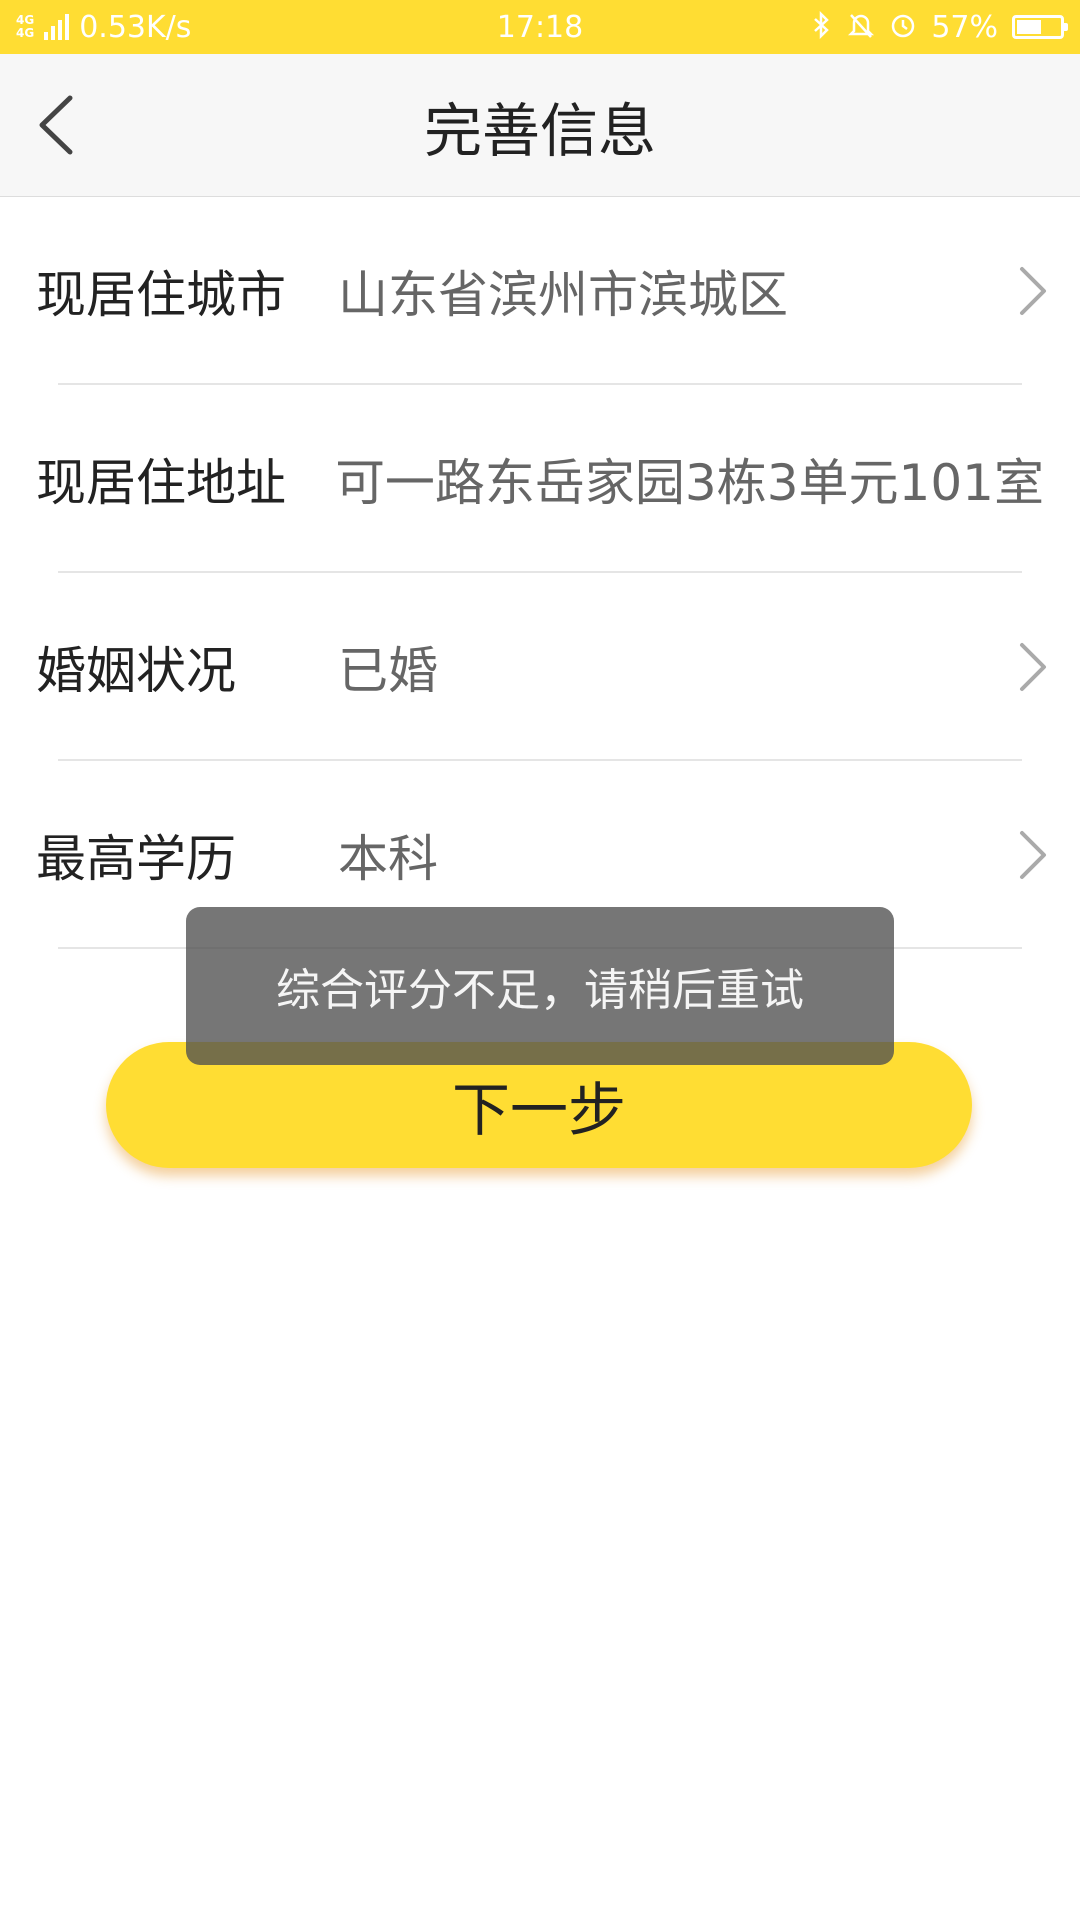 The width and height of the screenshot is (1080, 1920). What do you see at coordinates (57, 27) in the screenshot?
I see `signal-strength-icon` at bounding box center [57, 27].